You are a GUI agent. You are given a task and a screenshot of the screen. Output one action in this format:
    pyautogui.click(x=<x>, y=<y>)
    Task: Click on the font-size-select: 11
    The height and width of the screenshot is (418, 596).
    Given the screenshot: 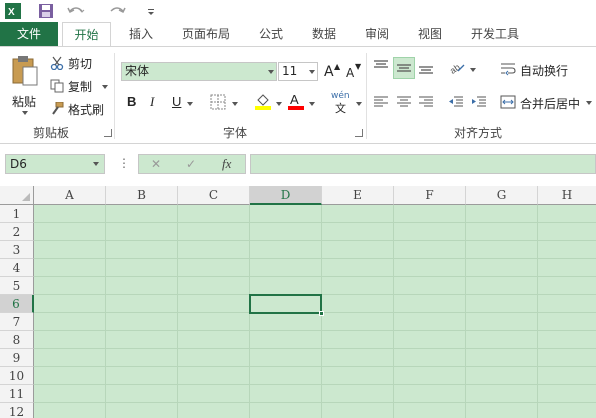 What is the action you would take?
    pyautogui.click(x=298, y=71)
    